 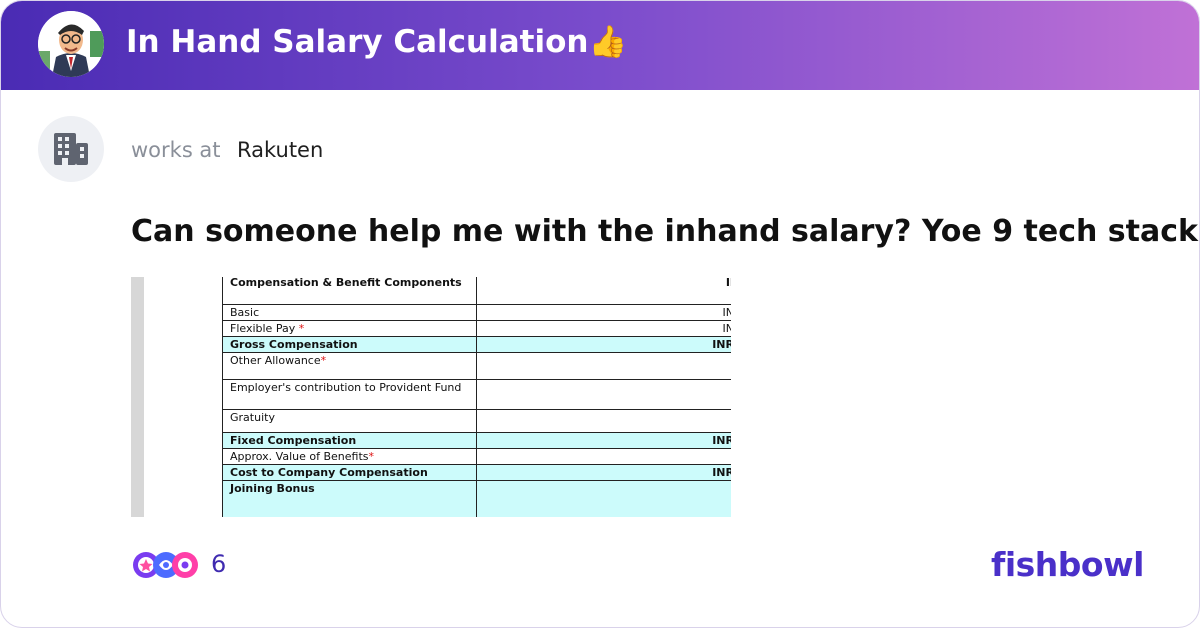 I want to click on works-at-label: works at, so click(x=176, y=150).